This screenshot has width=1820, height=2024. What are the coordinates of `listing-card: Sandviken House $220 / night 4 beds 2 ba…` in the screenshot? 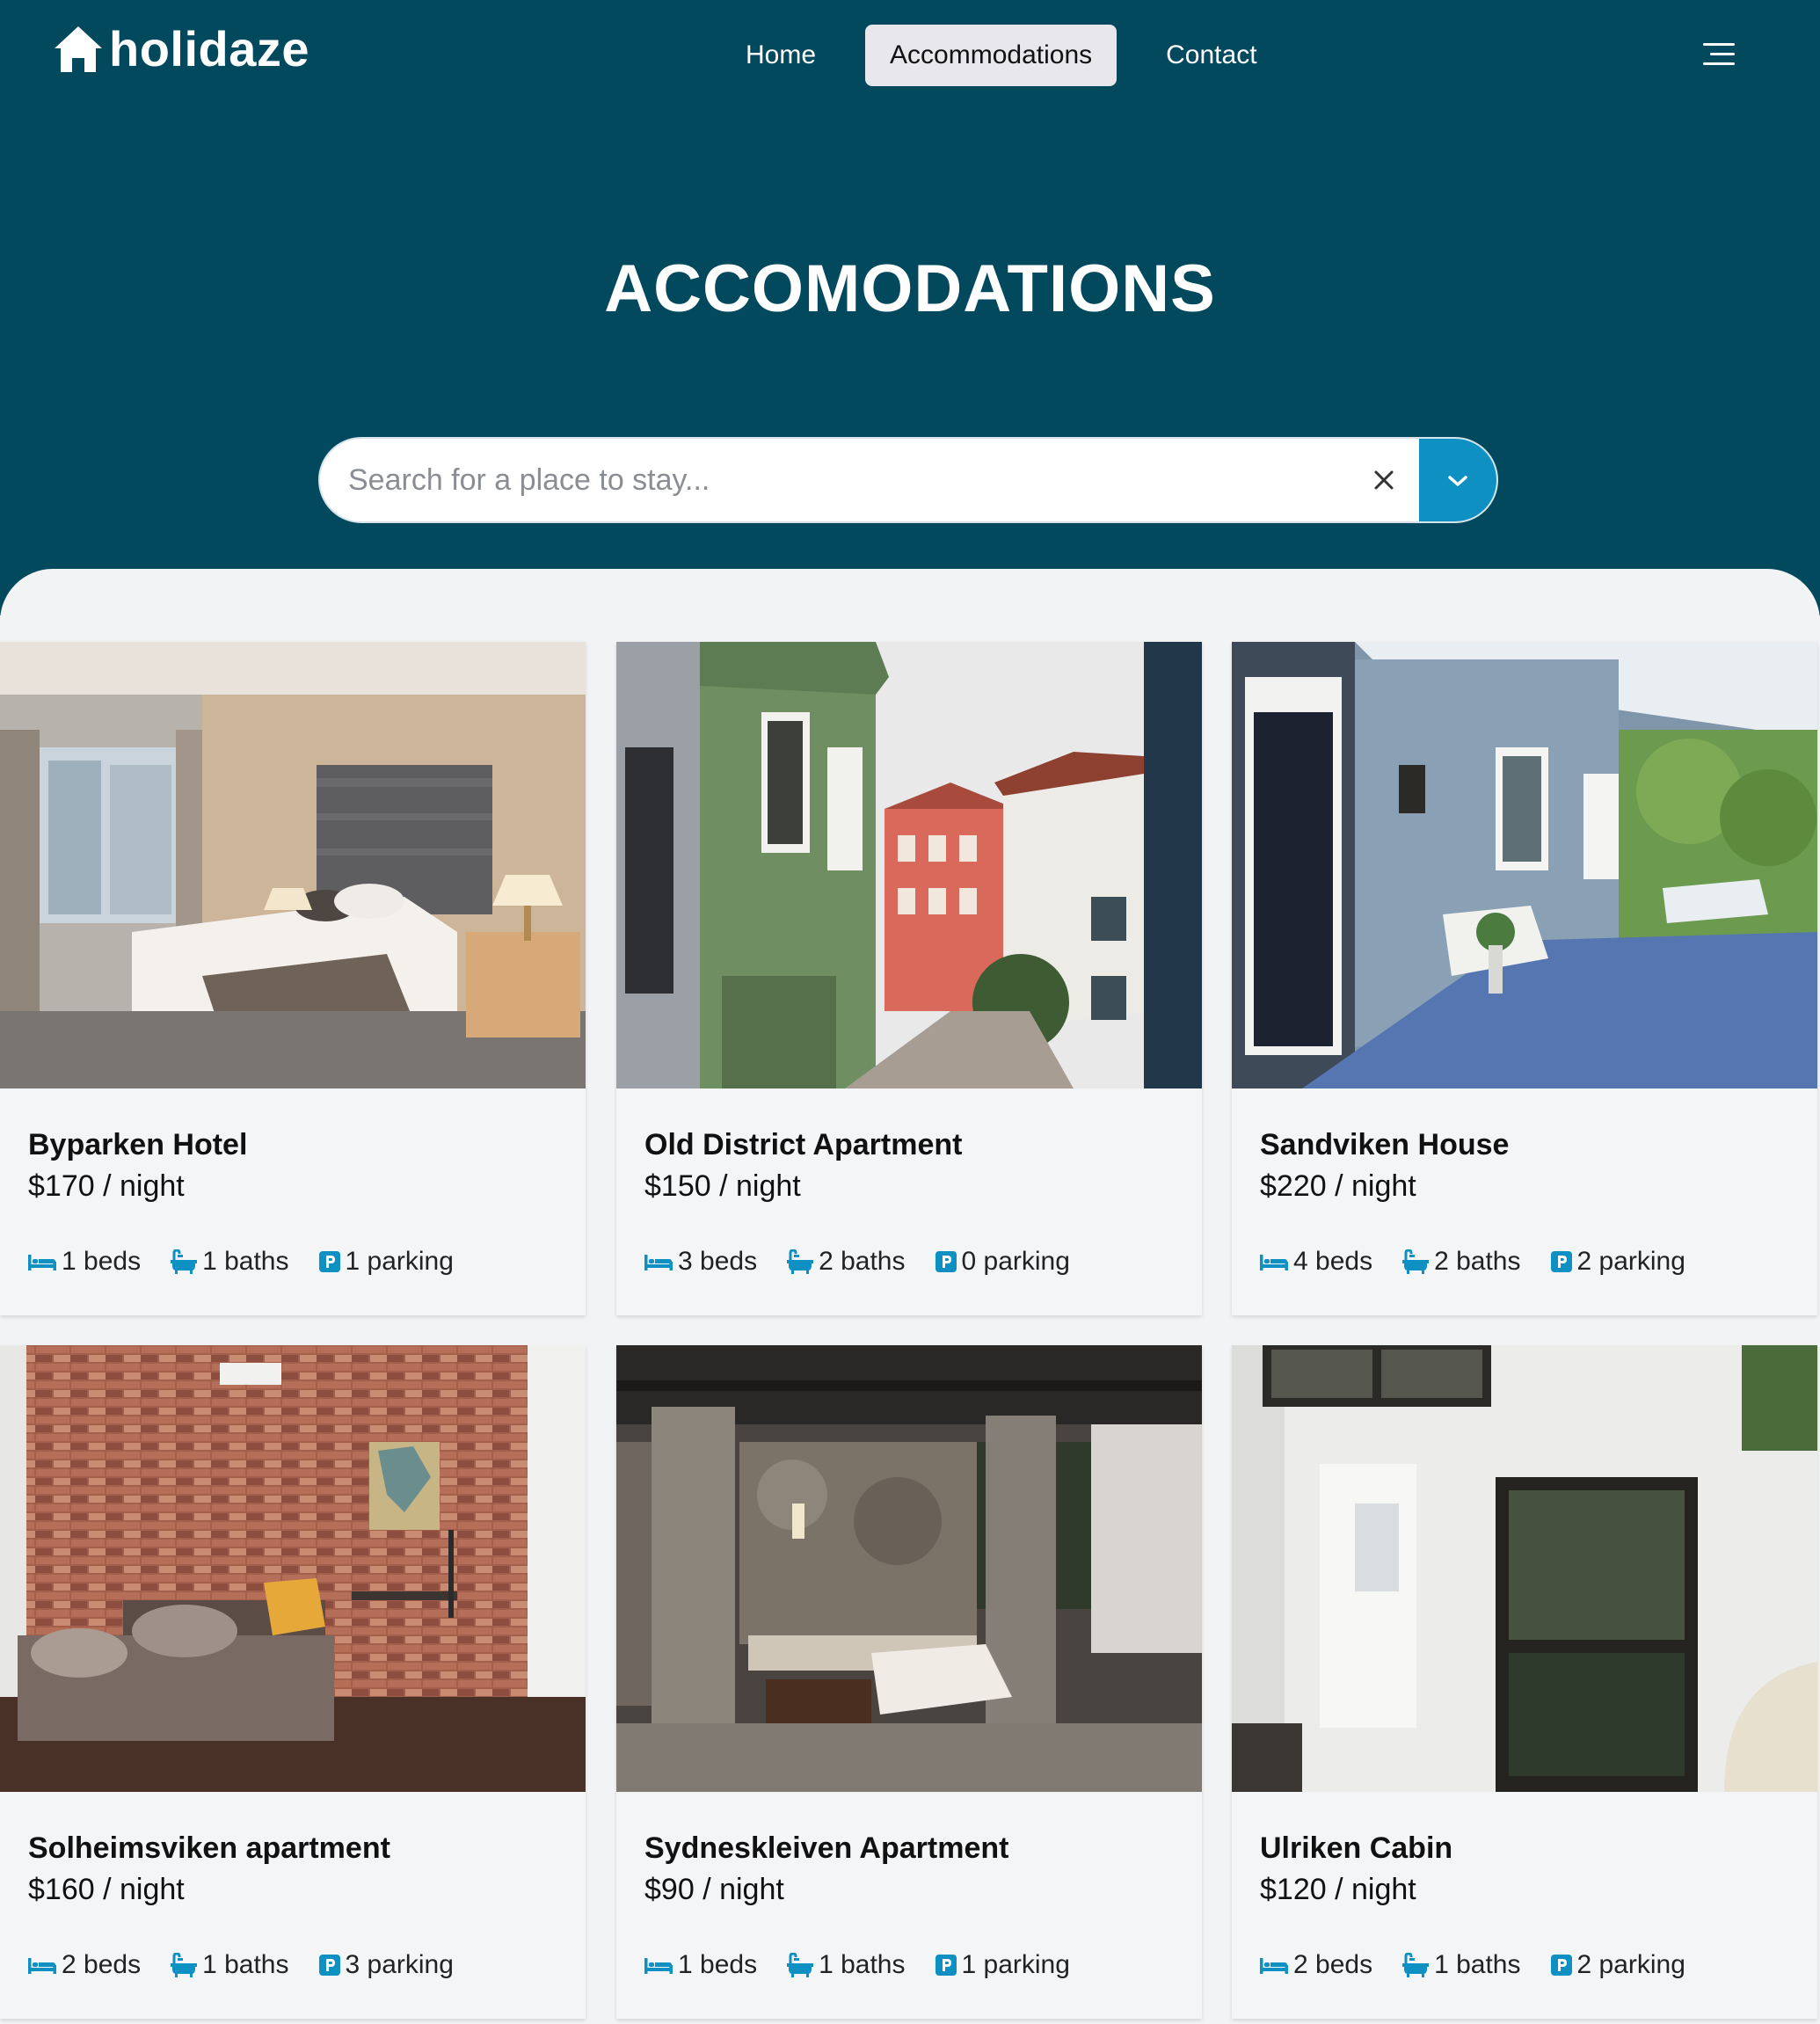 It's located at (1524, 978).